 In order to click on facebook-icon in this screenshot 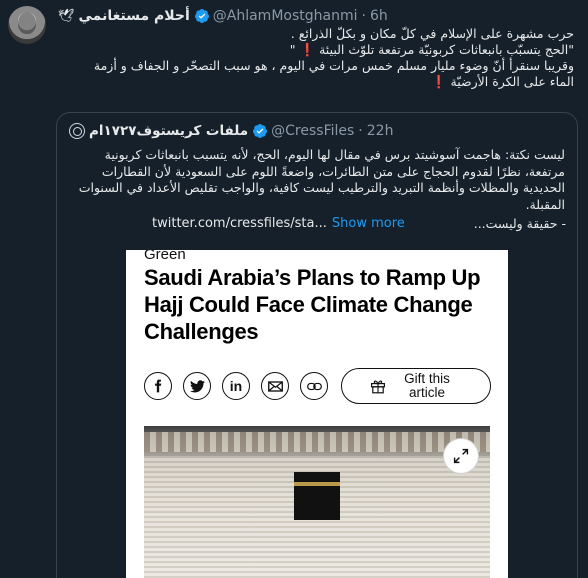, I will do `click(158, 386)`.